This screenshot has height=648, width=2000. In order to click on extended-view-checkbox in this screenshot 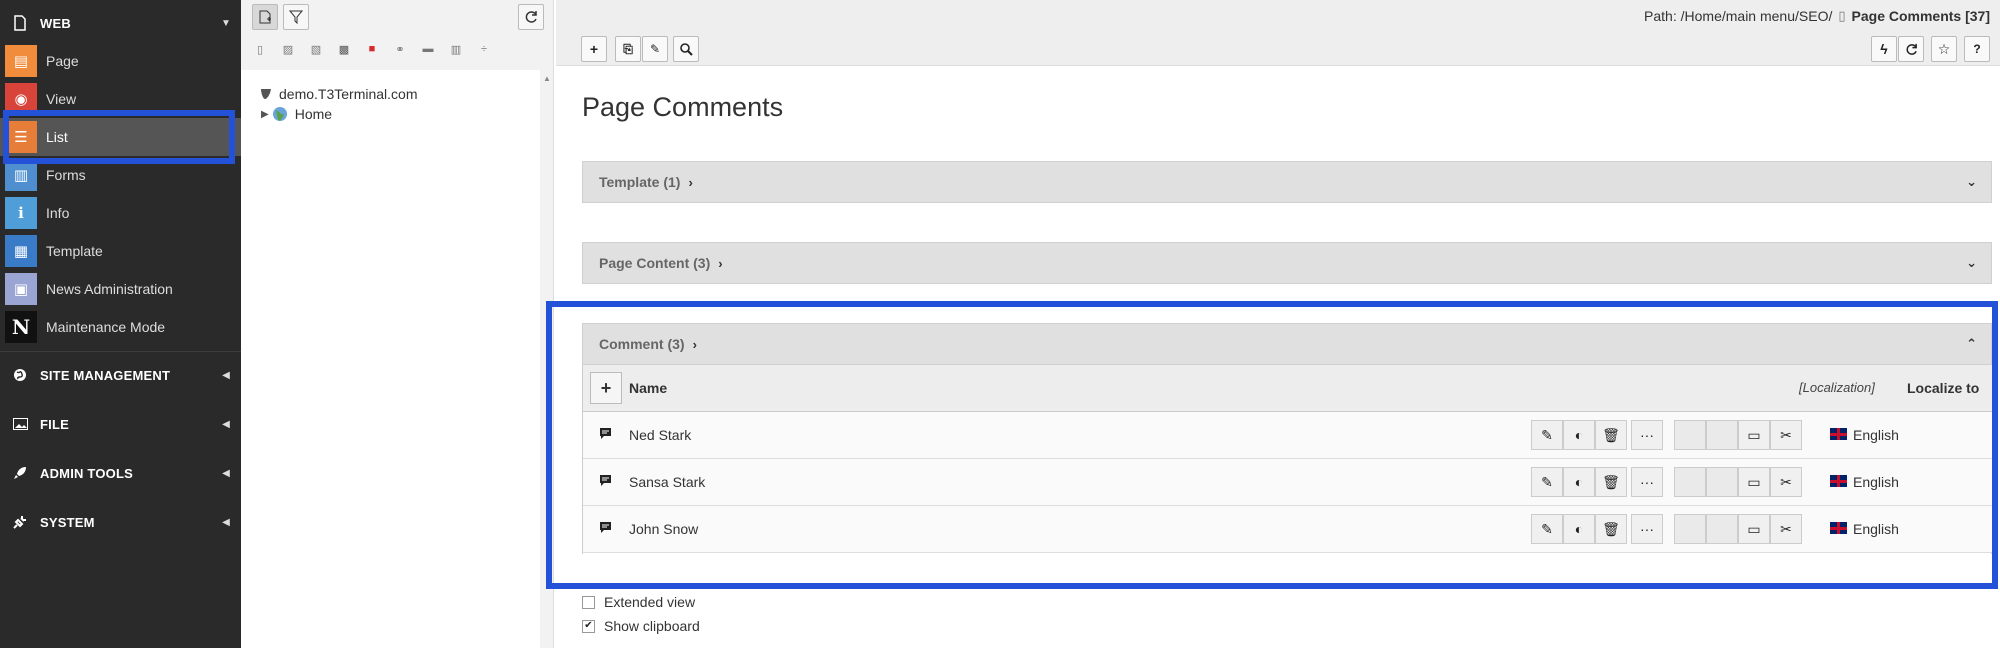, I will do `click(588, 602)`.